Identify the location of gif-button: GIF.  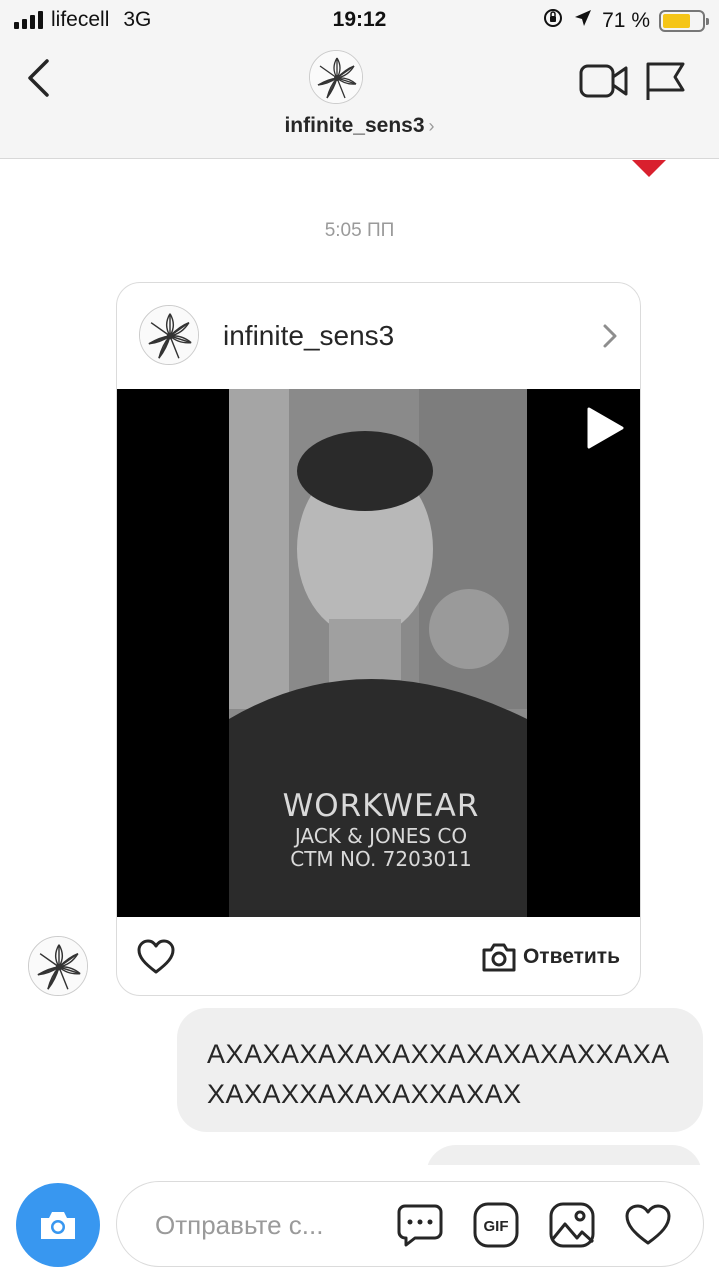
(496, 1225).